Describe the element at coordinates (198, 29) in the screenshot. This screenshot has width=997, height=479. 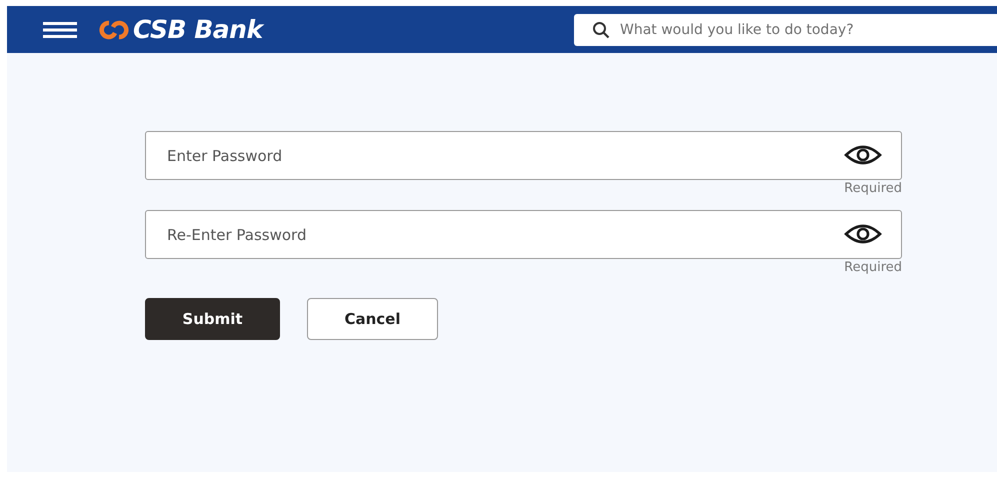
I see `brand-name: CSB Bank` at that location.